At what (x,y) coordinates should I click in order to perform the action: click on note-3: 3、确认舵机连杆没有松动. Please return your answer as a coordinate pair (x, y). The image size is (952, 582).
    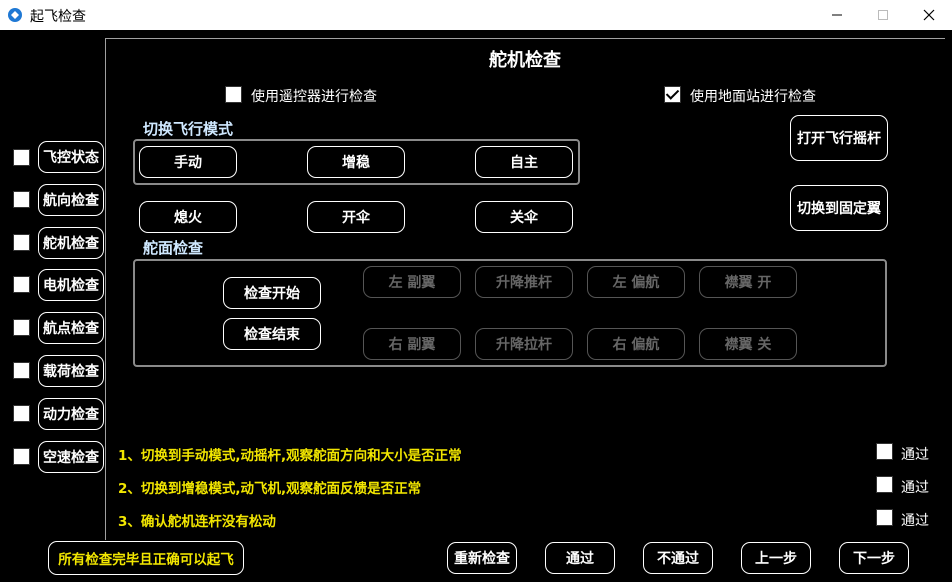
    Looking at the image, I should click on (197, 522).